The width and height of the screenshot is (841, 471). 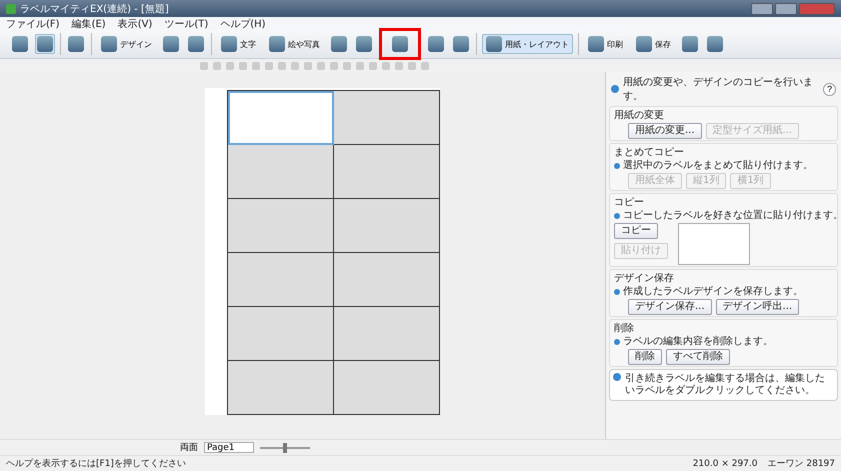 What do you see at coordinates (285, 447) in the screenshot?
I see `zoom-thumb` at bounding box center [285, 447].